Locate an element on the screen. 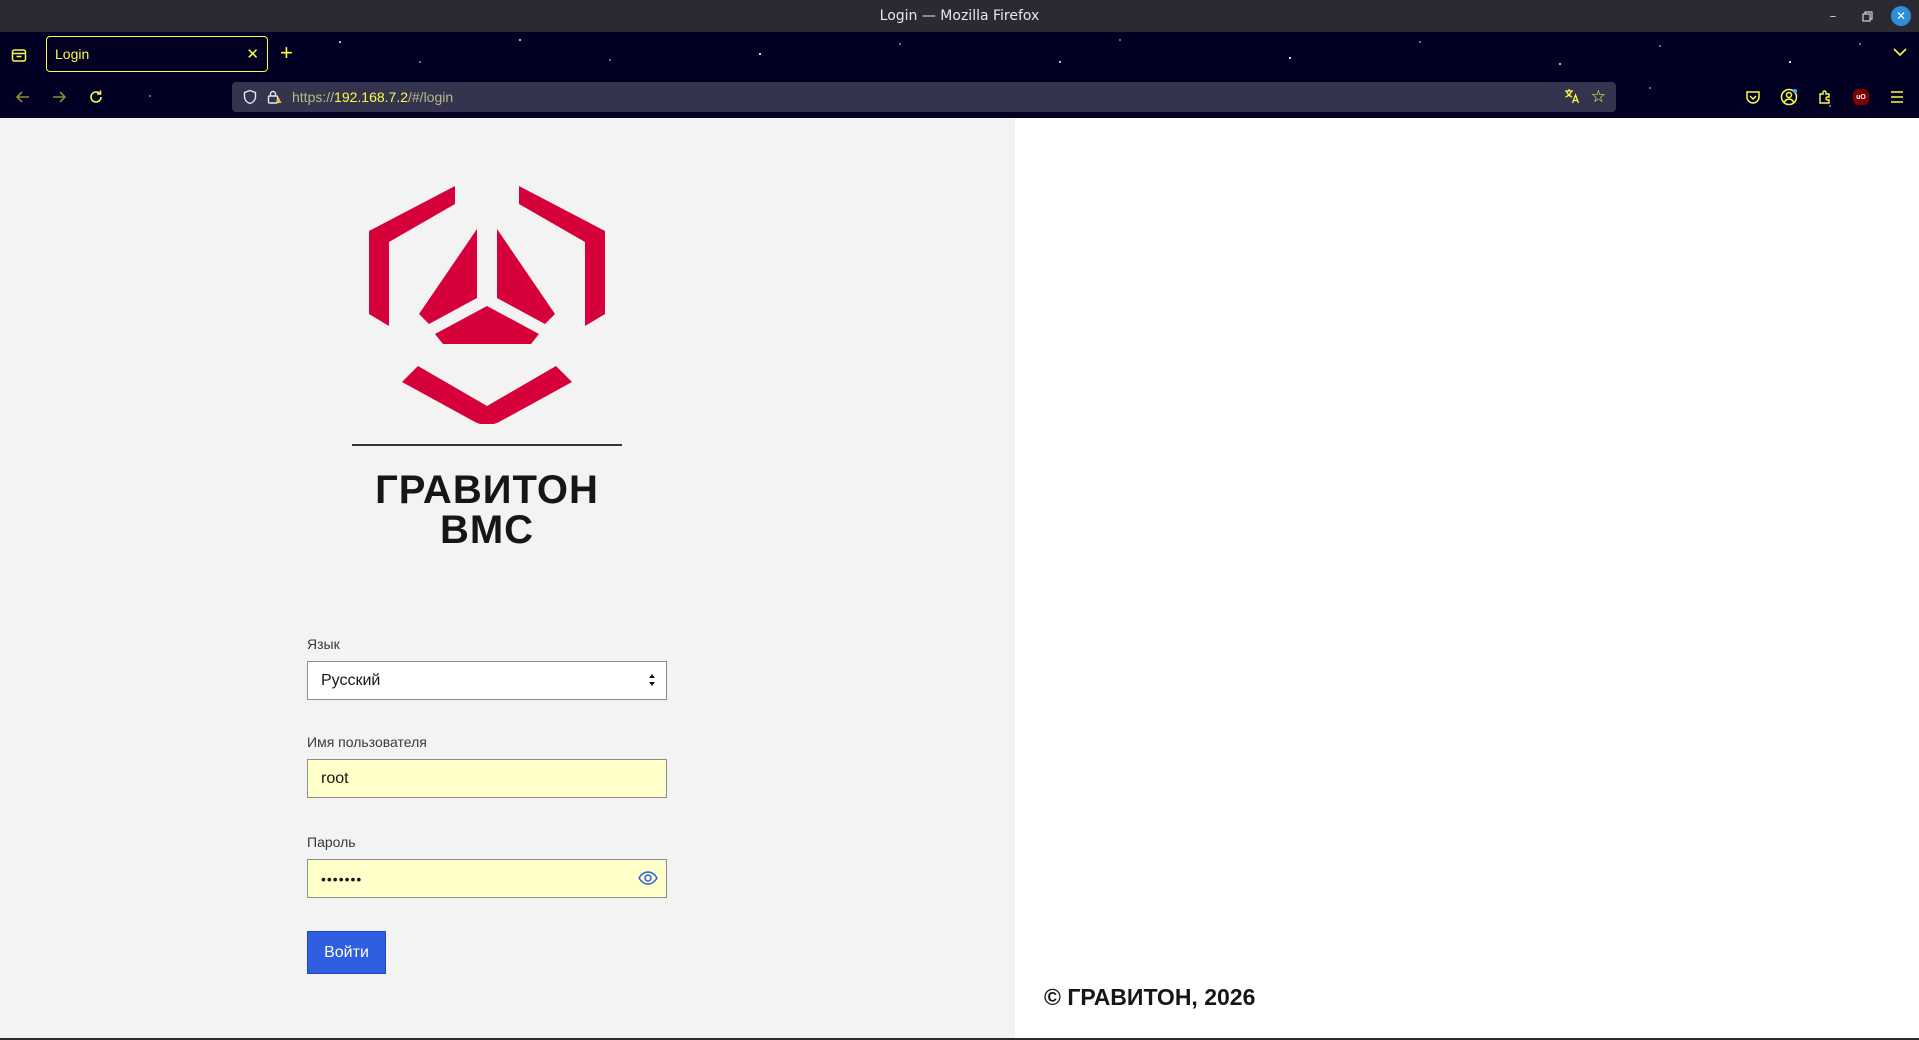 The image size is (1919, 1040). list-all-tabs-button is located at coordinates (1900, 52).